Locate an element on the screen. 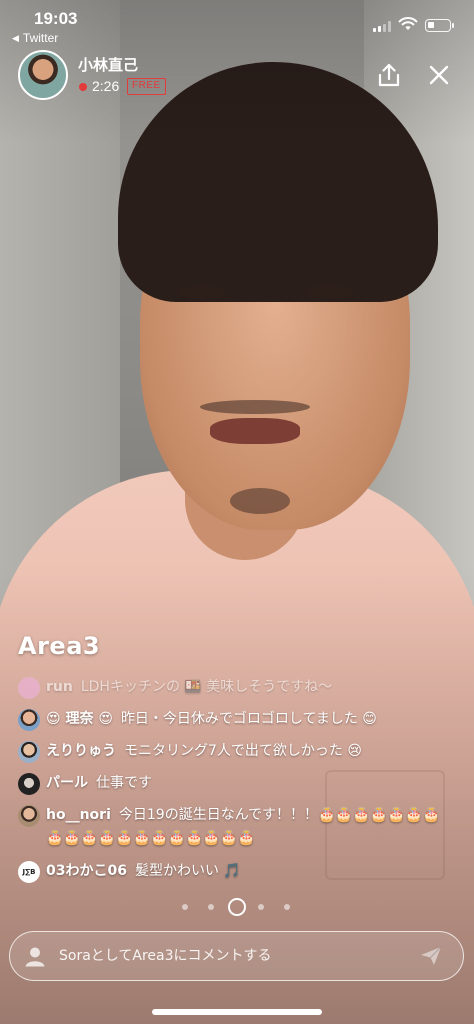 The height and width of the screenshot is (1024, 474). battery-icon is located at coordinates (439, 25).